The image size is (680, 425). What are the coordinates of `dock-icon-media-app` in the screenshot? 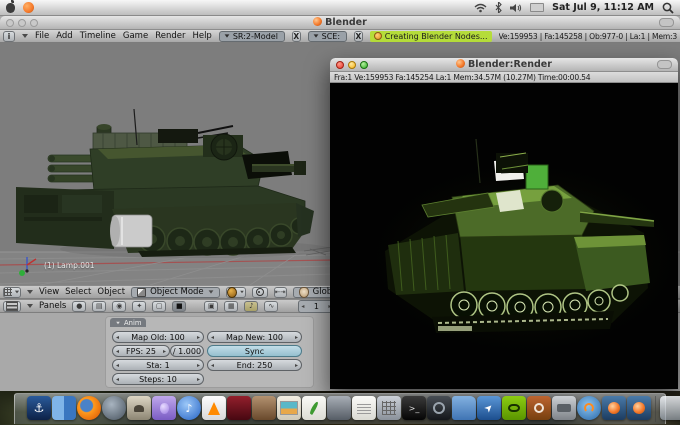 It's located at (239, 408).